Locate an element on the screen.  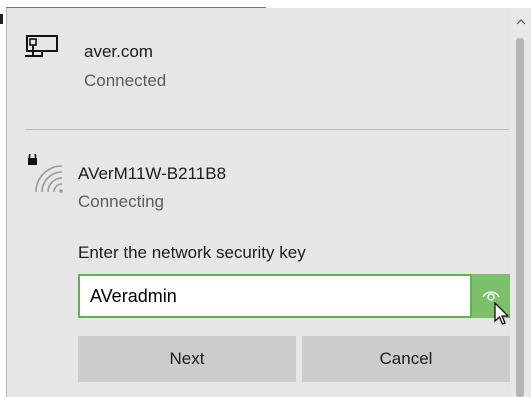
security-key-prompt: Enter the network security key is located at coordinates (192, 252).